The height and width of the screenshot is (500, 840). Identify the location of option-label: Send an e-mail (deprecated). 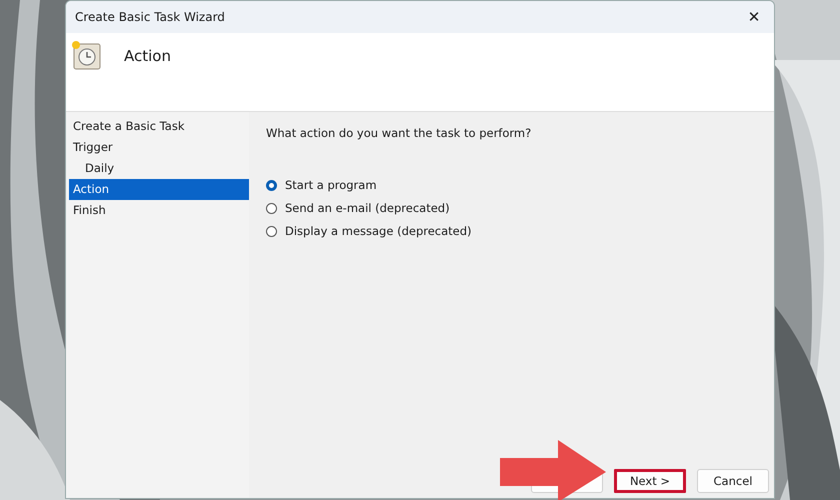
(367, 208).